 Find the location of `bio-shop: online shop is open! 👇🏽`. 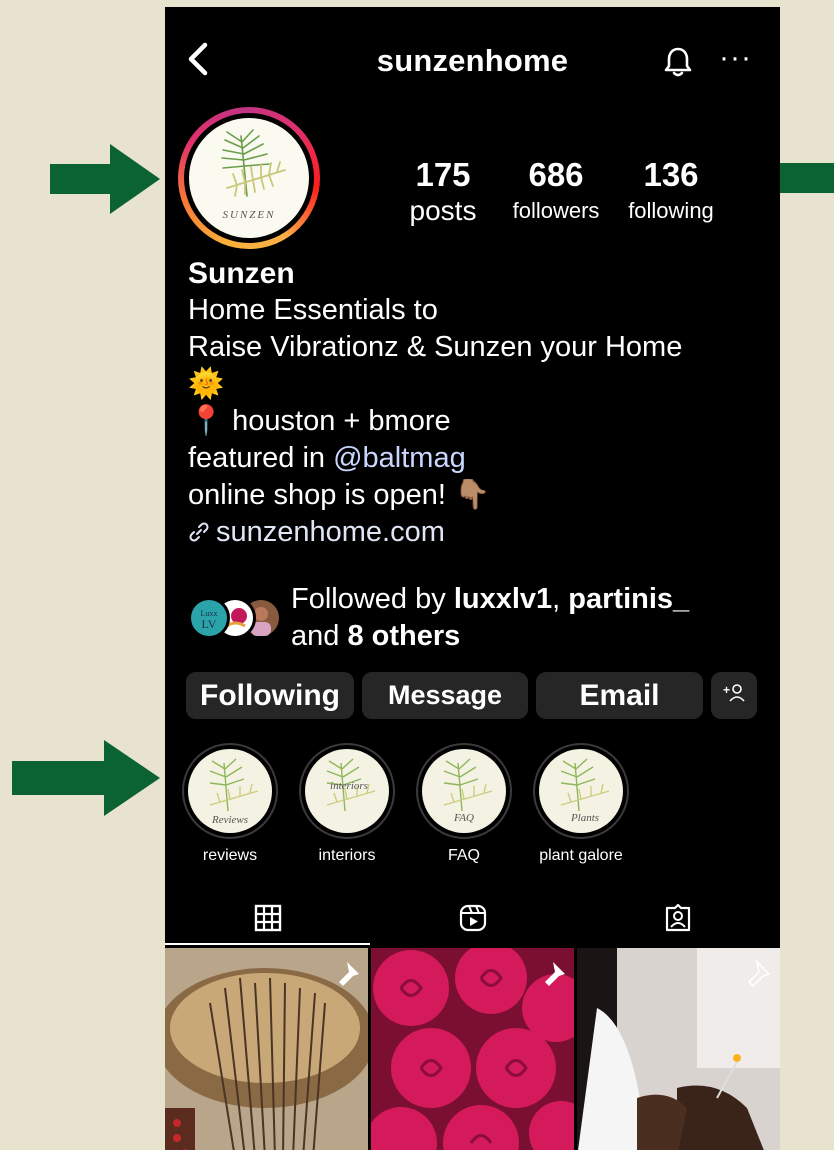

bio-shop: online shop is open! 👇🏽 is located at coordinates (478, 495).